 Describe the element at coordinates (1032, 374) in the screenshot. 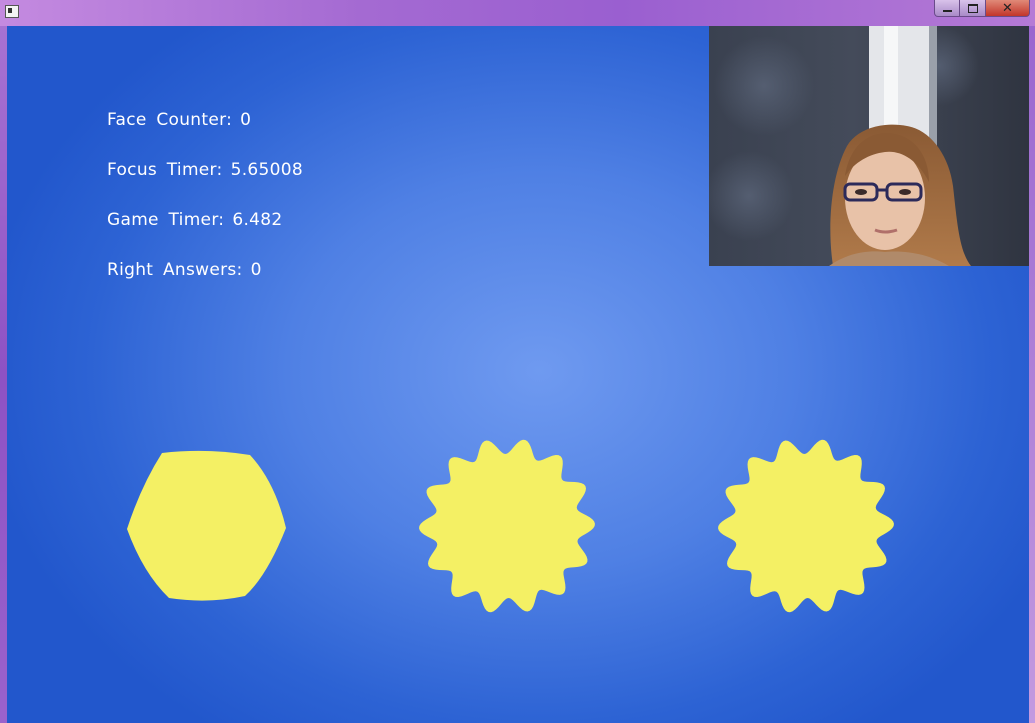

I see `window-border-right` at that location.